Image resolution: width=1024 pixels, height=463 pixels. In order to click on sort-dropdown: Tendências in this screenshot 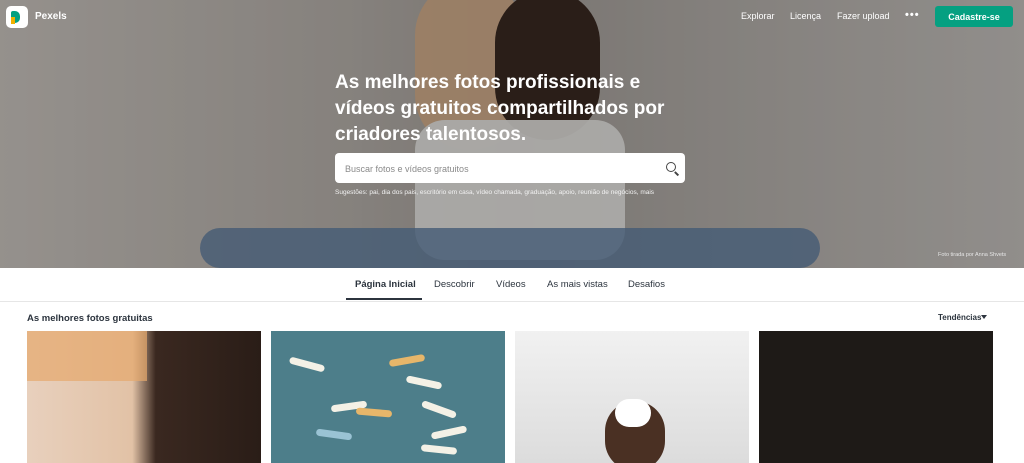, I will do `click(959, 317)`.